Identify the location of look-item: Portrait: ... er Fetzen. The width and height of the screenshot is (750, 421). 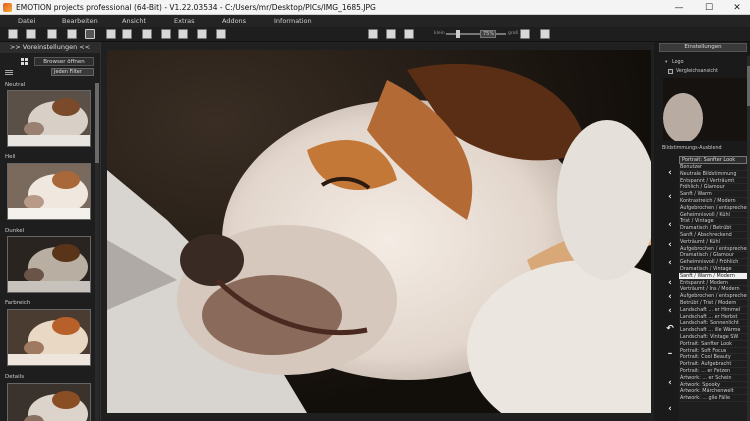
(713, 371).